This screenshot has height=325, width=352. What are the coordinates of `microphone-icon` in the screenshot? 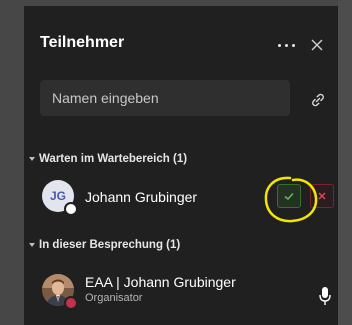 It's located at (325, 296).